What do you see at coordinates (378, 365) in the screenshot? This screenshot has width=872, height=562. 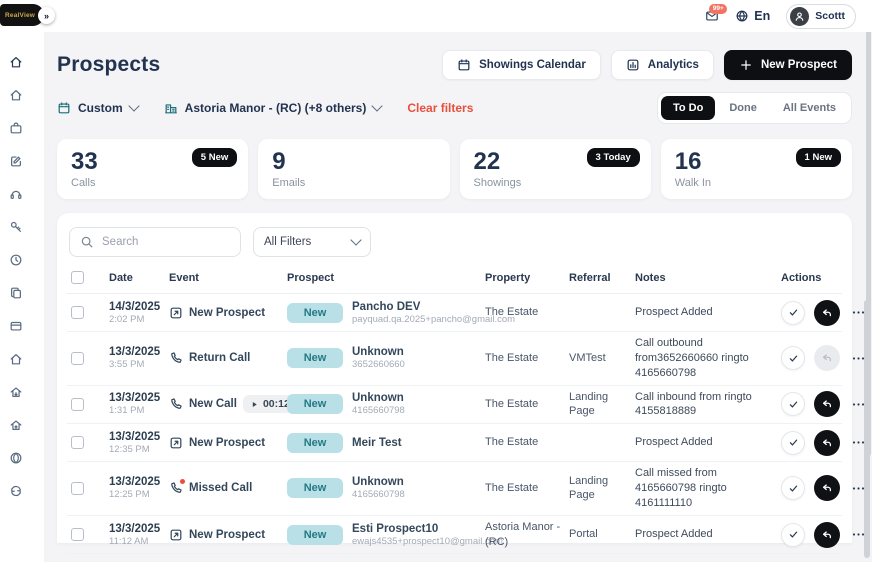 I see `prospect-contact: 3652660660` at bounding box center [378, 365].